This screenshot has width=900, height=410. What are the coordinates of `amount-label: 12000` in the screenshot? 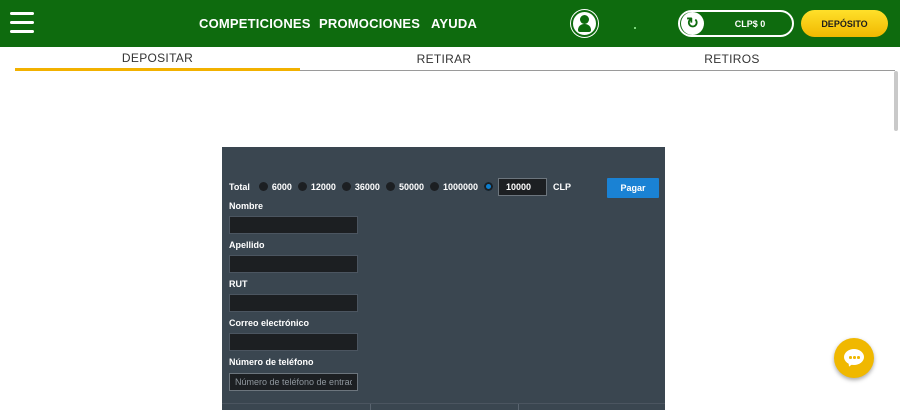 It's located at (323, 186).